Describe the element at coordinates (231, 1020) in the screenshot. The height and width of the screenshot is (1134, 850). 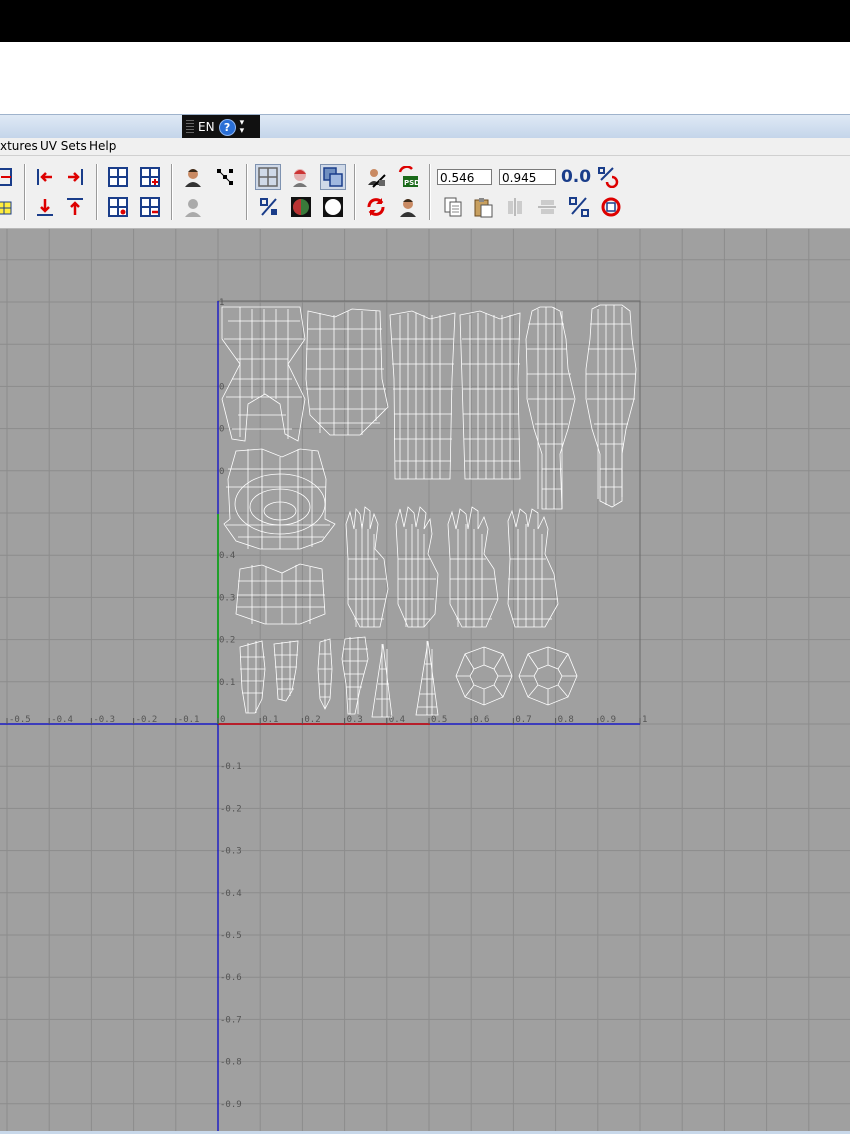
I see `y-axis-tick-label: -0.7` at that location.